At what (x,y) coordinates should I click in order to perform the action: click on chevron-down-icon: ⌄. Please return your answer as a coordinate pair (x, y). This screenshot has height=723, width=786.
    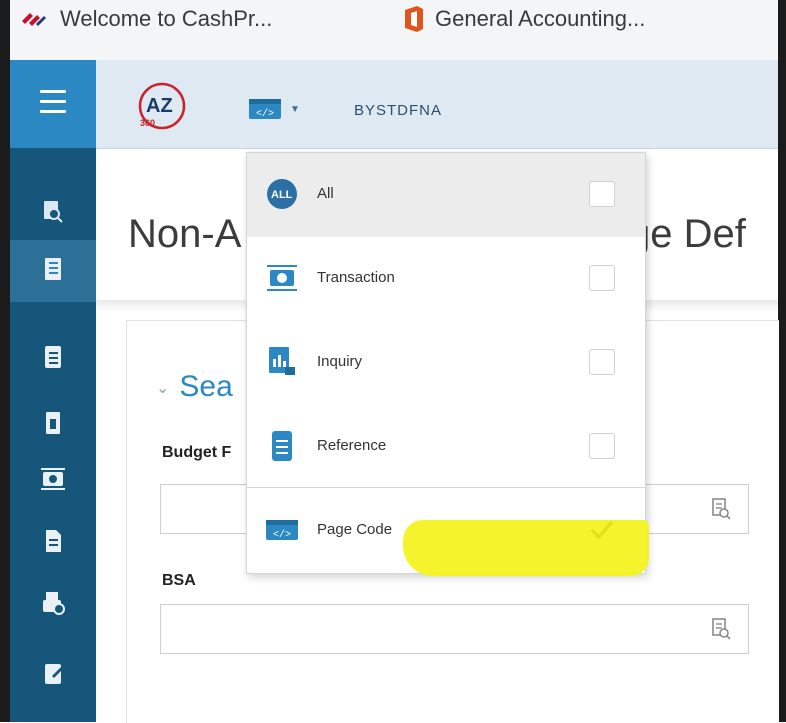
    Looking at the image, I should click on (163, 389).